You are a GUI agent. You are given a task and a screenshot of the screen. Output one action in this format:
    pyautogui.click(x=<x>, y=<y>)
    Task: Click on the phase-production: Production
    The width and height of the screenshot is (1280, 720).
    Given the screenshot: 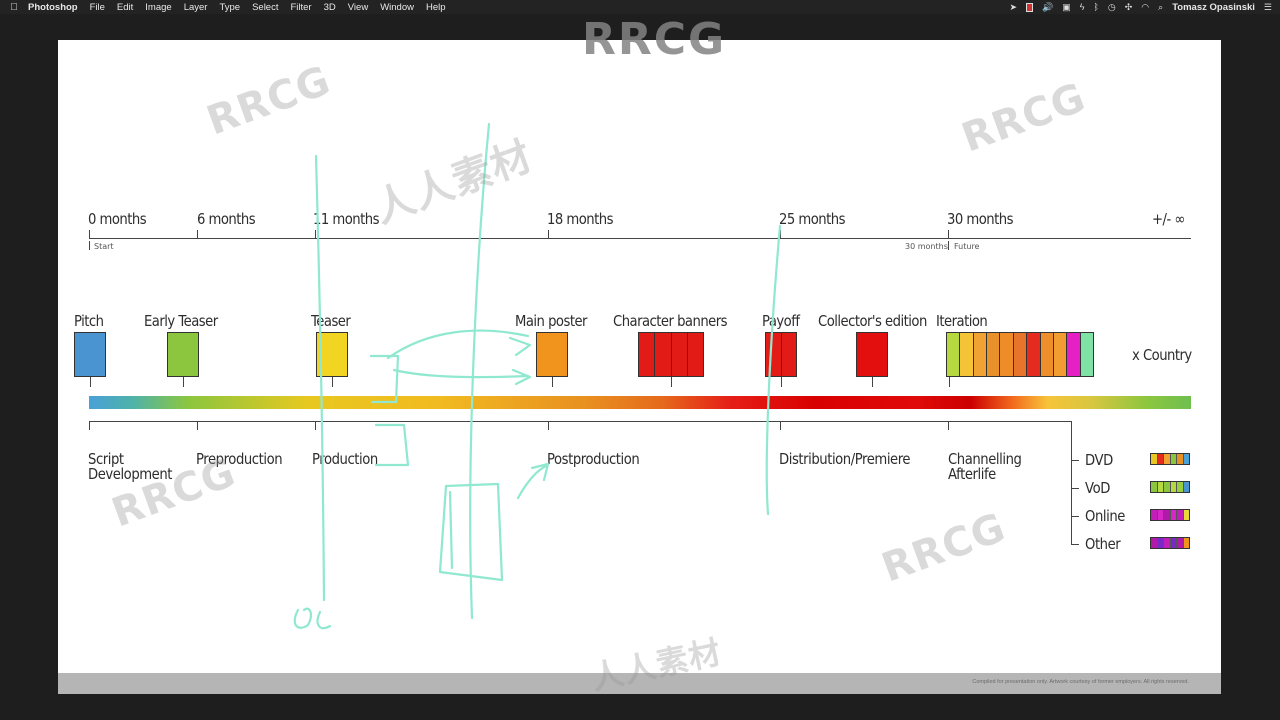 What is the action you would take?
    pyautogui.click(x=345, y=459)
    